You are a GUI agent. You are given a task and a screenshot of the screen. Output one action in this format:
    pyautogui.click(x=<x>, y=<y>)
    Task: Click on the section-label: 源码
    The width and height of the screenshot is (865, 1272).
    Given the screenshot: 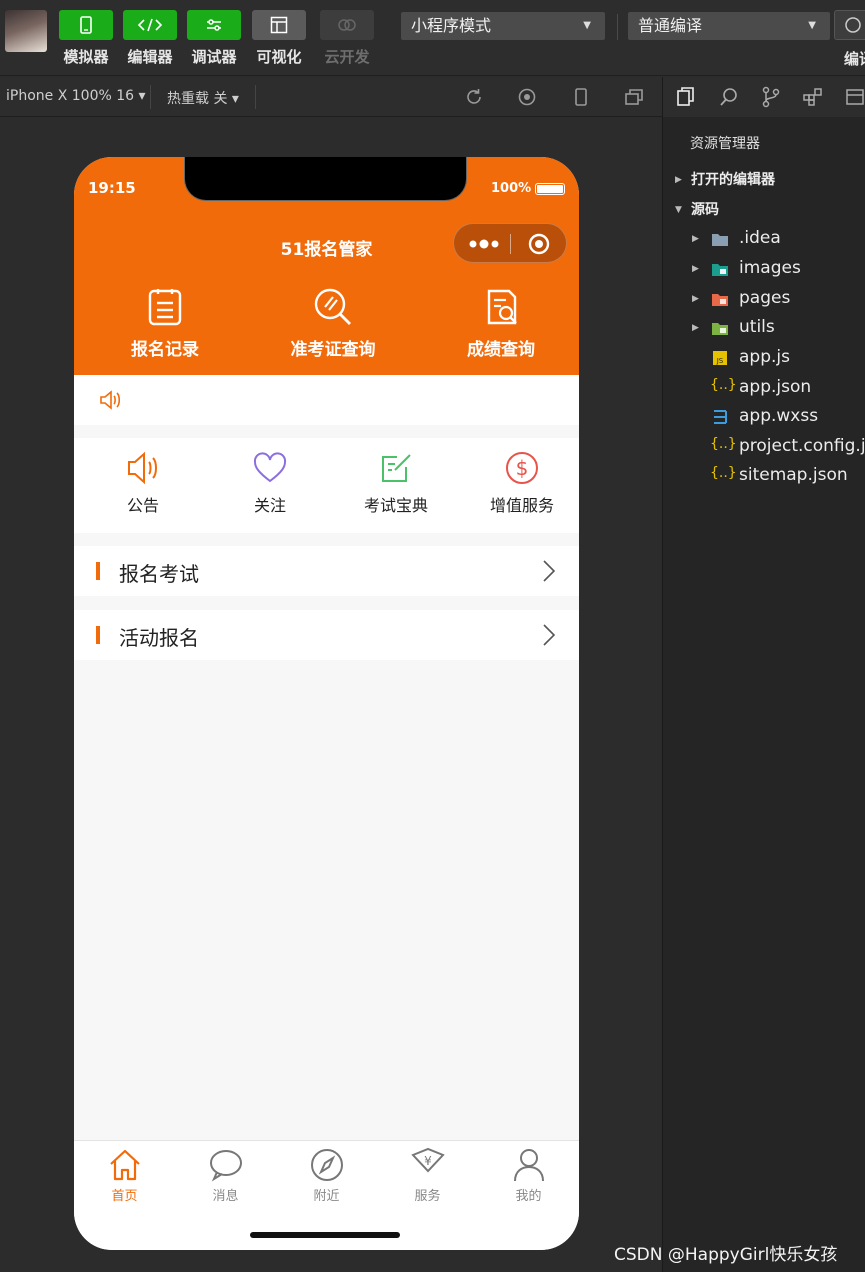 What is the action you would take?
    pyautogui.click(x=705, y=210)
    